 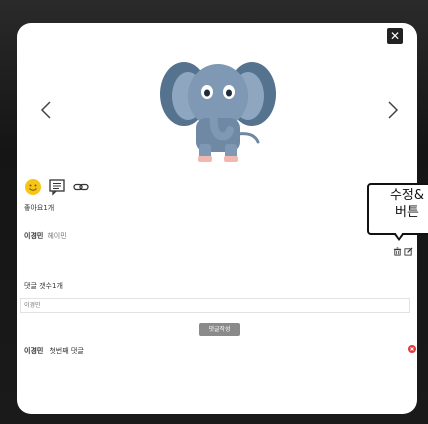 What do you see at coordinates (57, 236) in the screenshot?
I see `author-nickname: 헤이민` at bounding box center [57, 236].